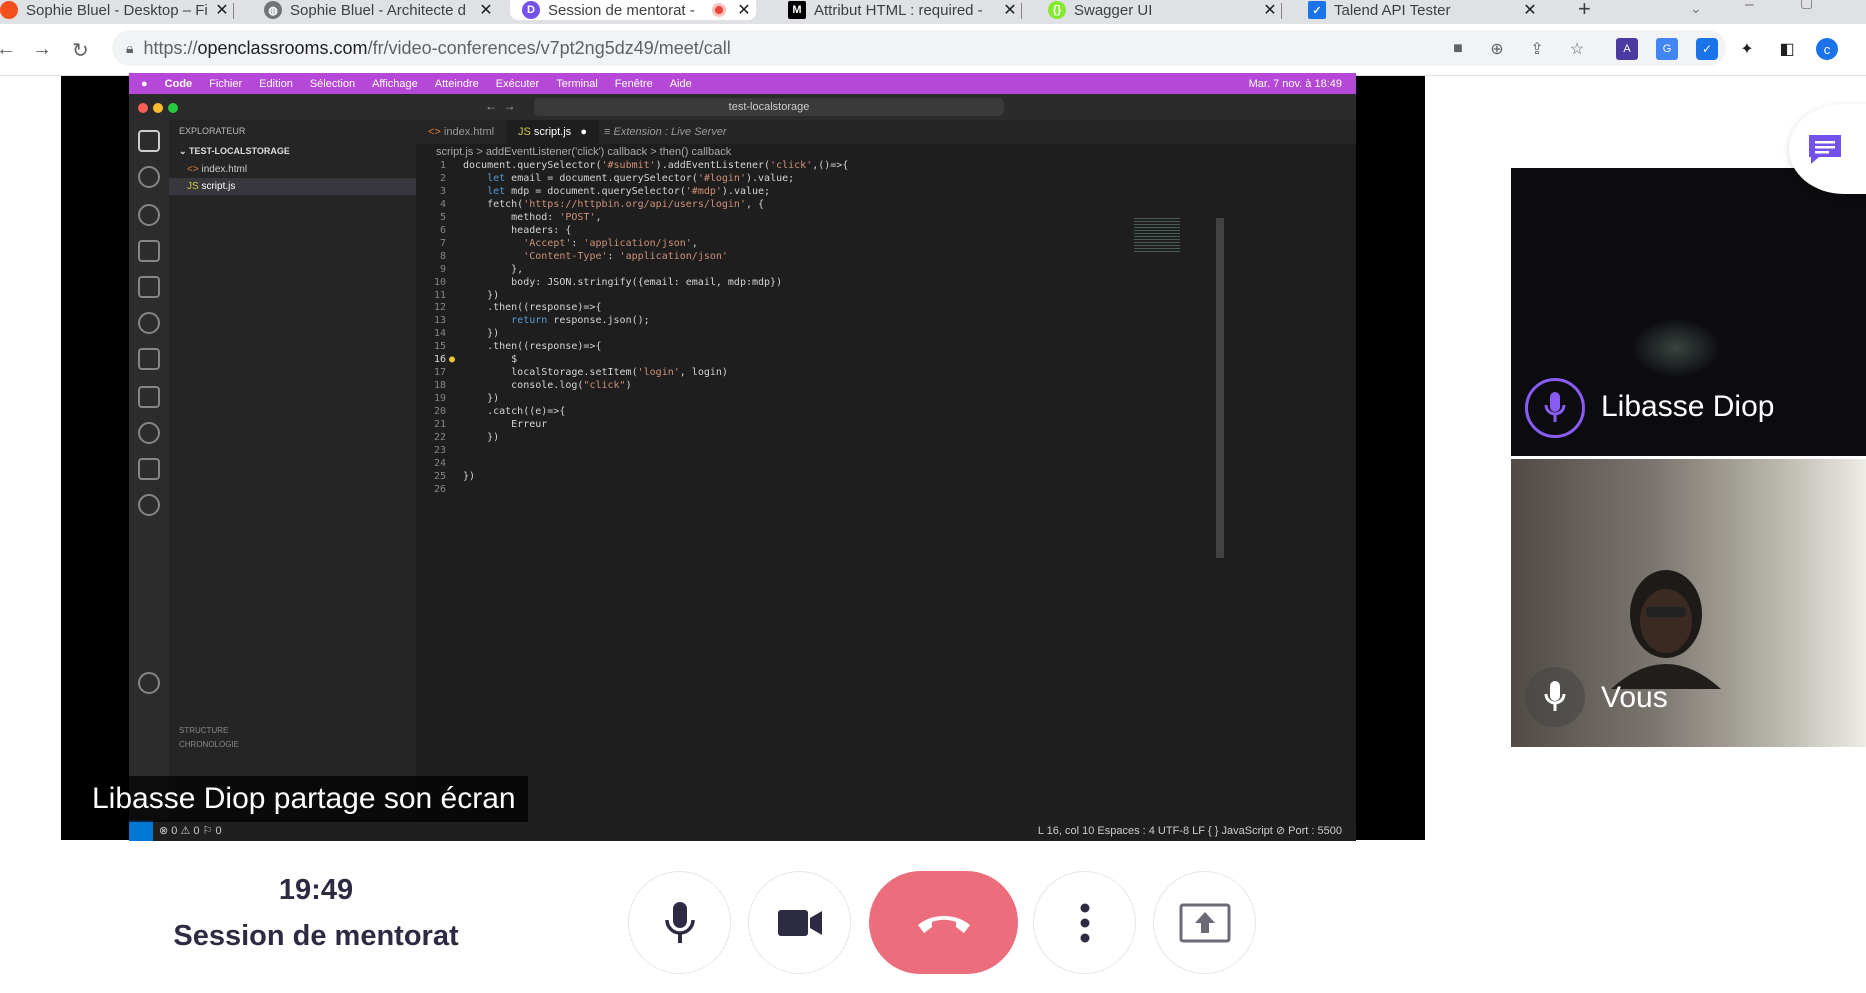 The width and height of the screenshot is (1866, 993). Describe the element at coordinates (1667, 49) in the screenshot. I see `translate-extension-icon: G` at that location.